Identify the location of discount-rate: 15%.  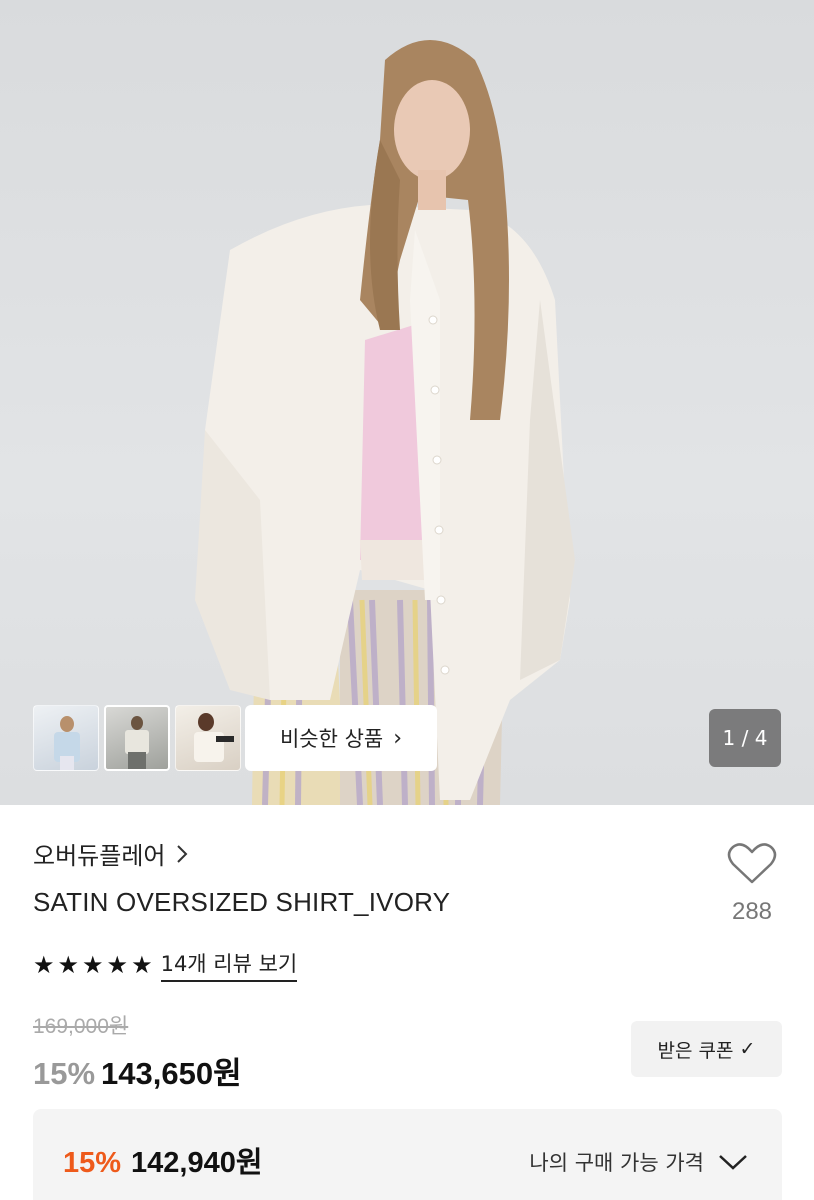
(64, 1073).